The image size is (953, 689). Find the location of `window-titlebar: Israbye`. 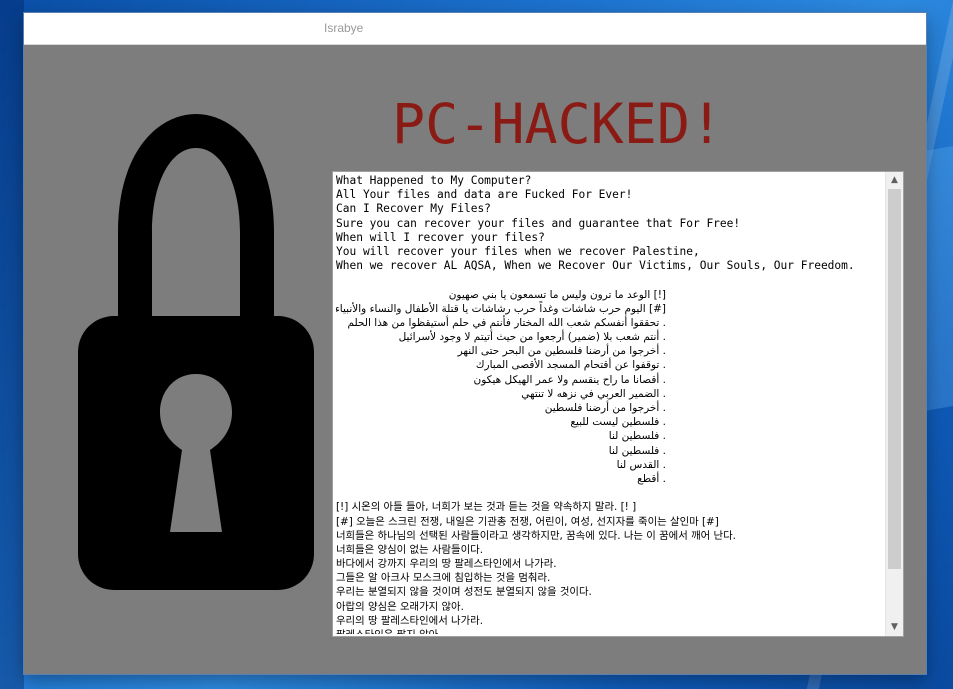

window-titlebar: Israbye is located at coordinates (475, 29).